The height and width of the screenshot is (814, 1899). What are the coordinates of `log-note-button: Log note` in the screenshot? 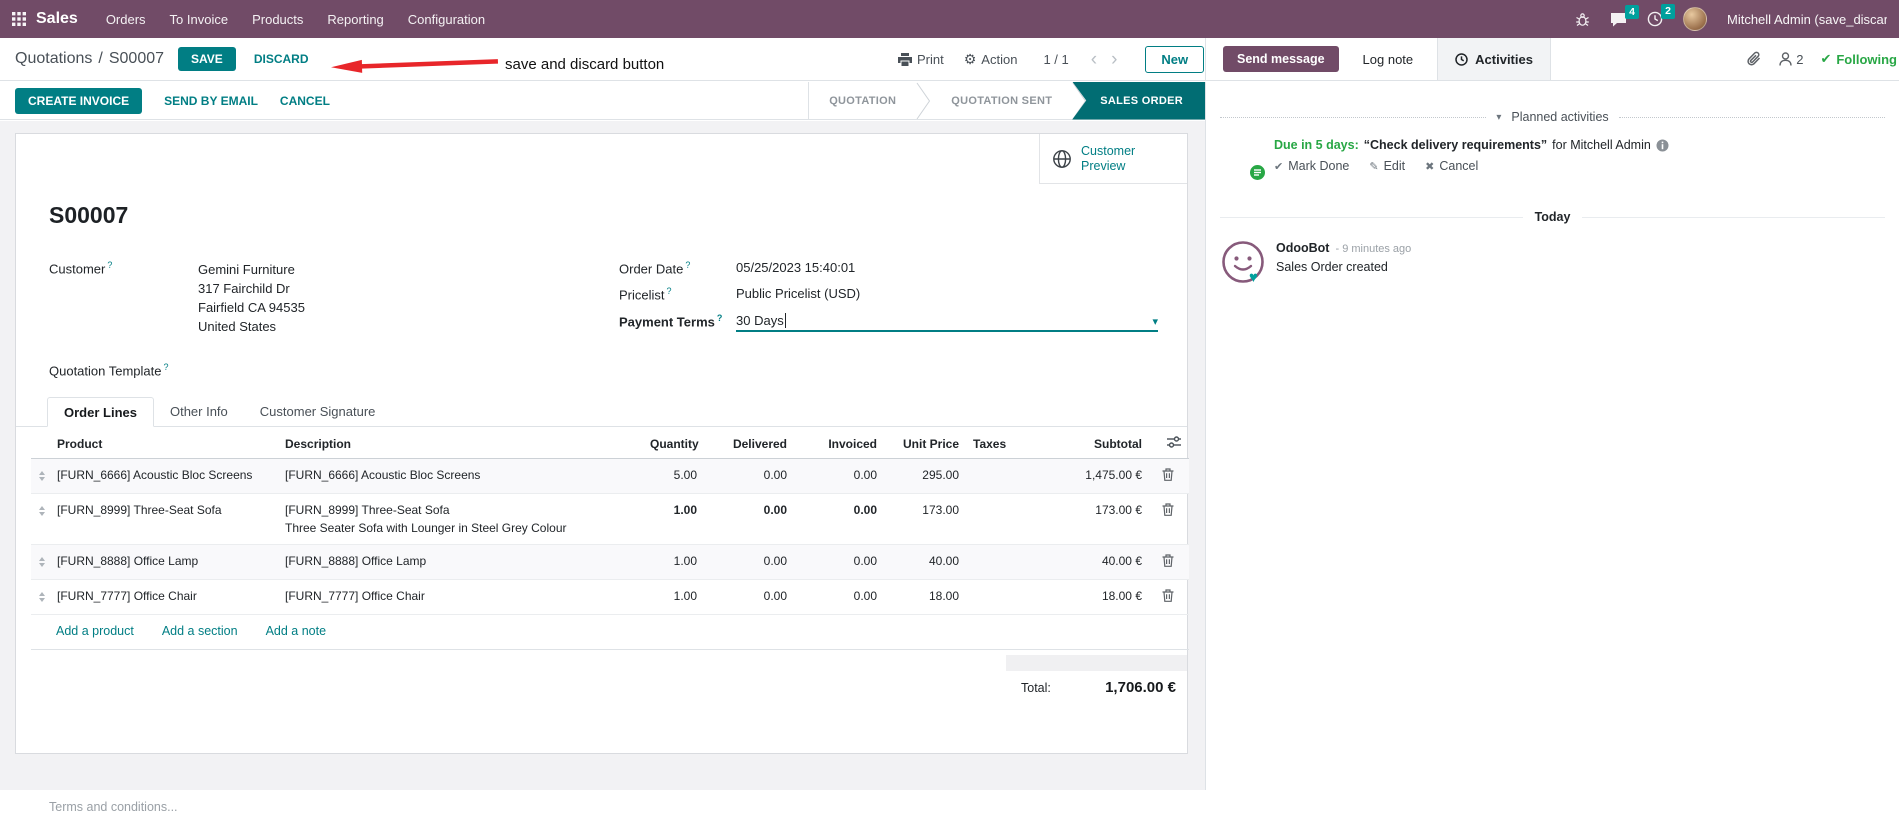 It's located at (1388, 59).